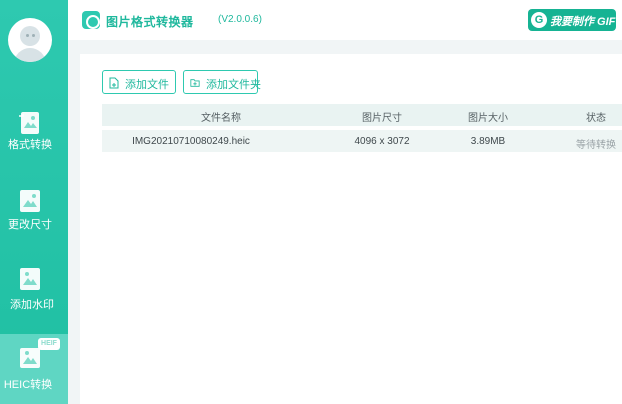 Image resolution: width=622 pixels, height=404 pixels. Describe the element at coordinates (91, 20) in the screenshot. I see `app-logo-icon` at that location.